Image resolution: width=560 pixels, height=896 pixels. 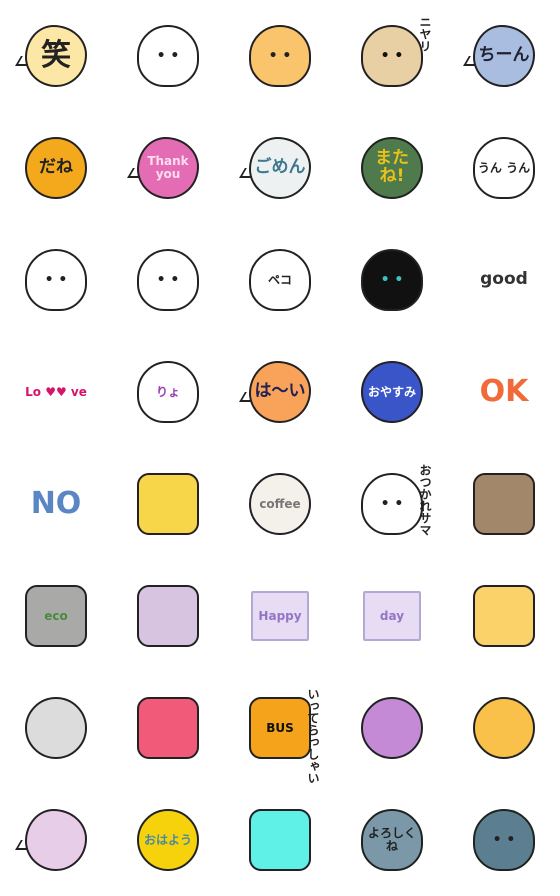 I want to click on sticker-black-cat-angry: • •, so click(x=392, y=280).